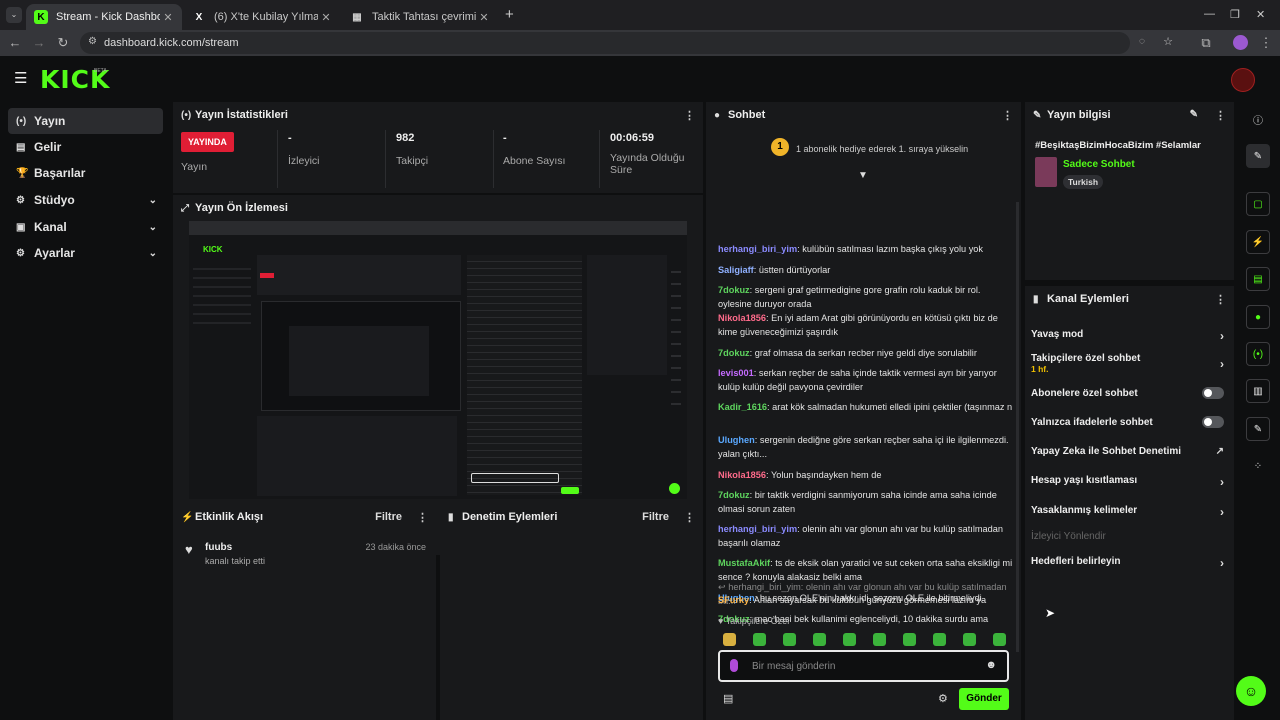 Image resolution: width=1280 pixels, height=720 pixels. Describe the element at coordinates (1046, 172) in the screenshot. I see `category-thumbnail` at that location.